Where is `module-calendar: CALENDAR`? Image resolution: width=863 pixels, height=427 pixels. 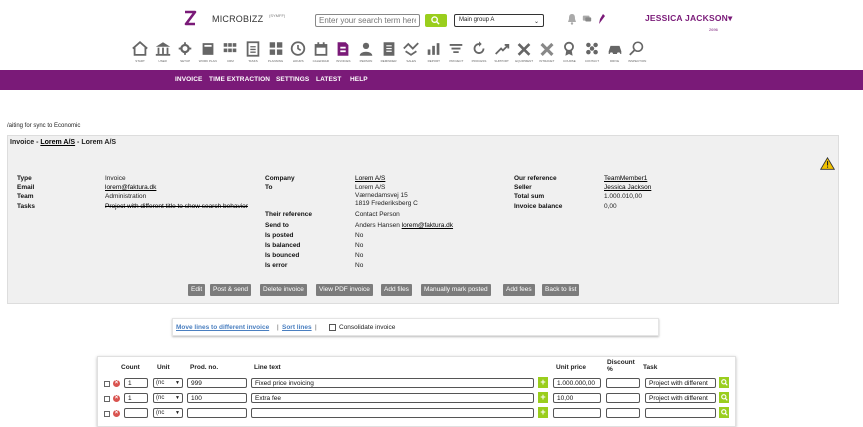 module-calendar: CALENDAR is located at coordinates (321, 54).